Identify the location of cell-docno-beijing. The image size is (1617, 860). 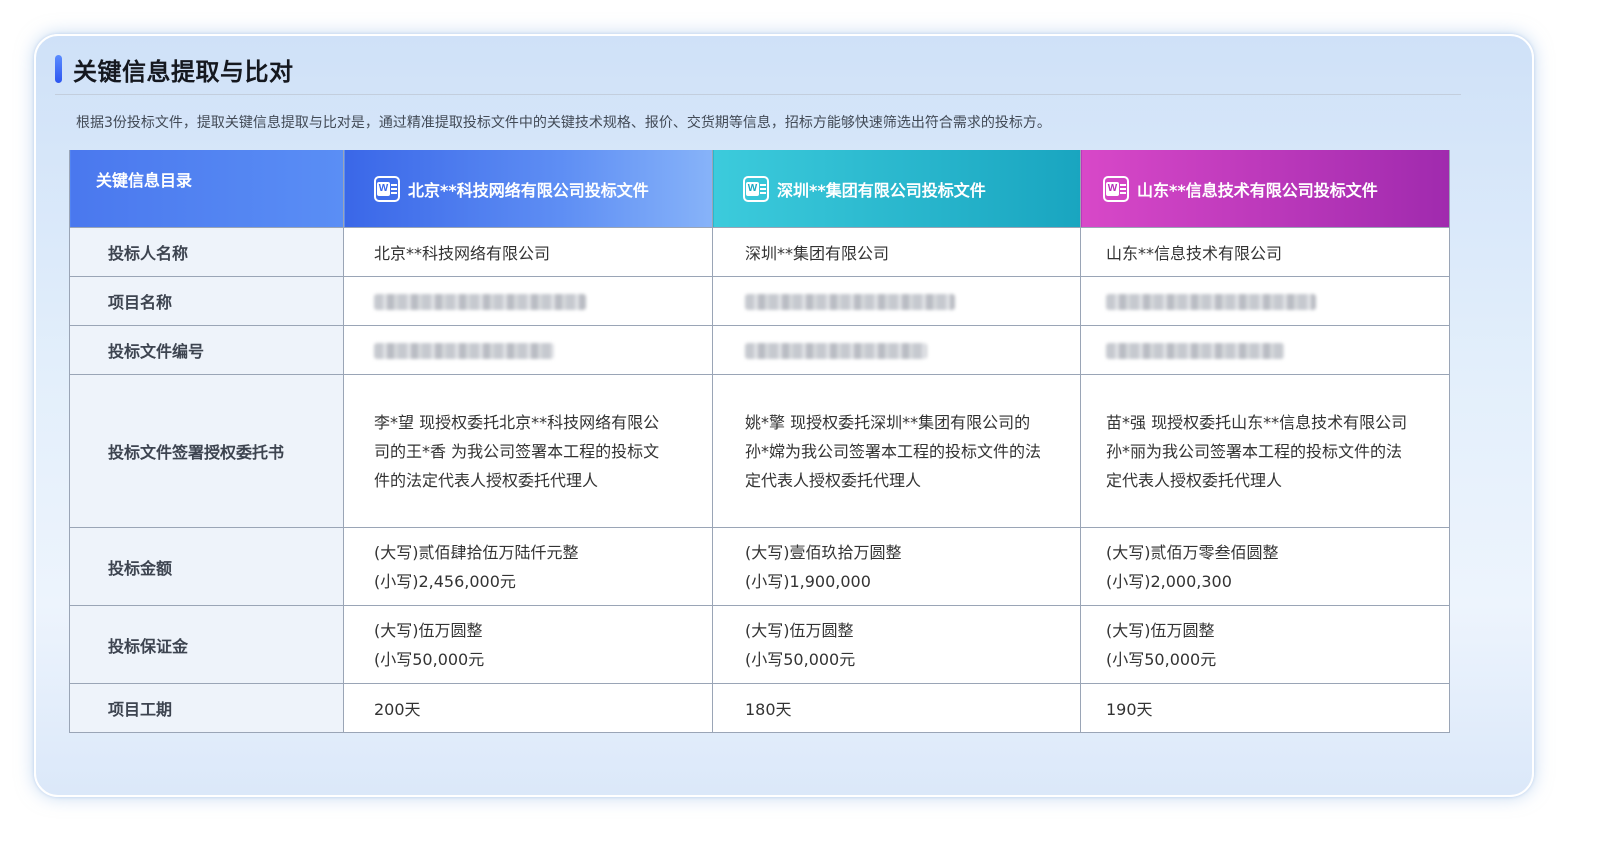
(528, 350).